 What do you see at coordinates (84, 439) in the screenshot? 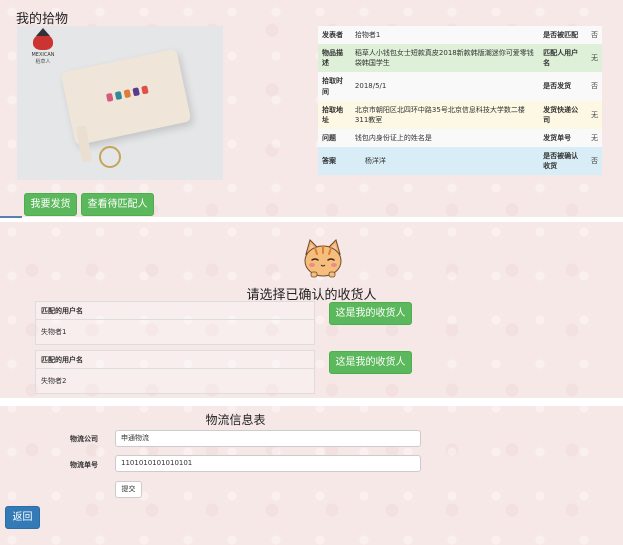
I see `company-label: 物流公司` at bounding box center [84, 439].